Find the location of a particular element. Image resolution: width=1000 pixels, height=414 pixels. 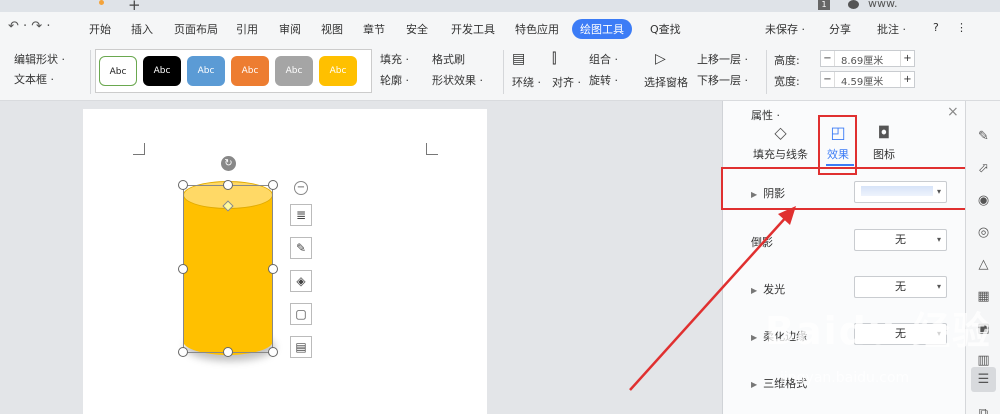

textbox-icon: ▤ is located at coordinates (301, 347).